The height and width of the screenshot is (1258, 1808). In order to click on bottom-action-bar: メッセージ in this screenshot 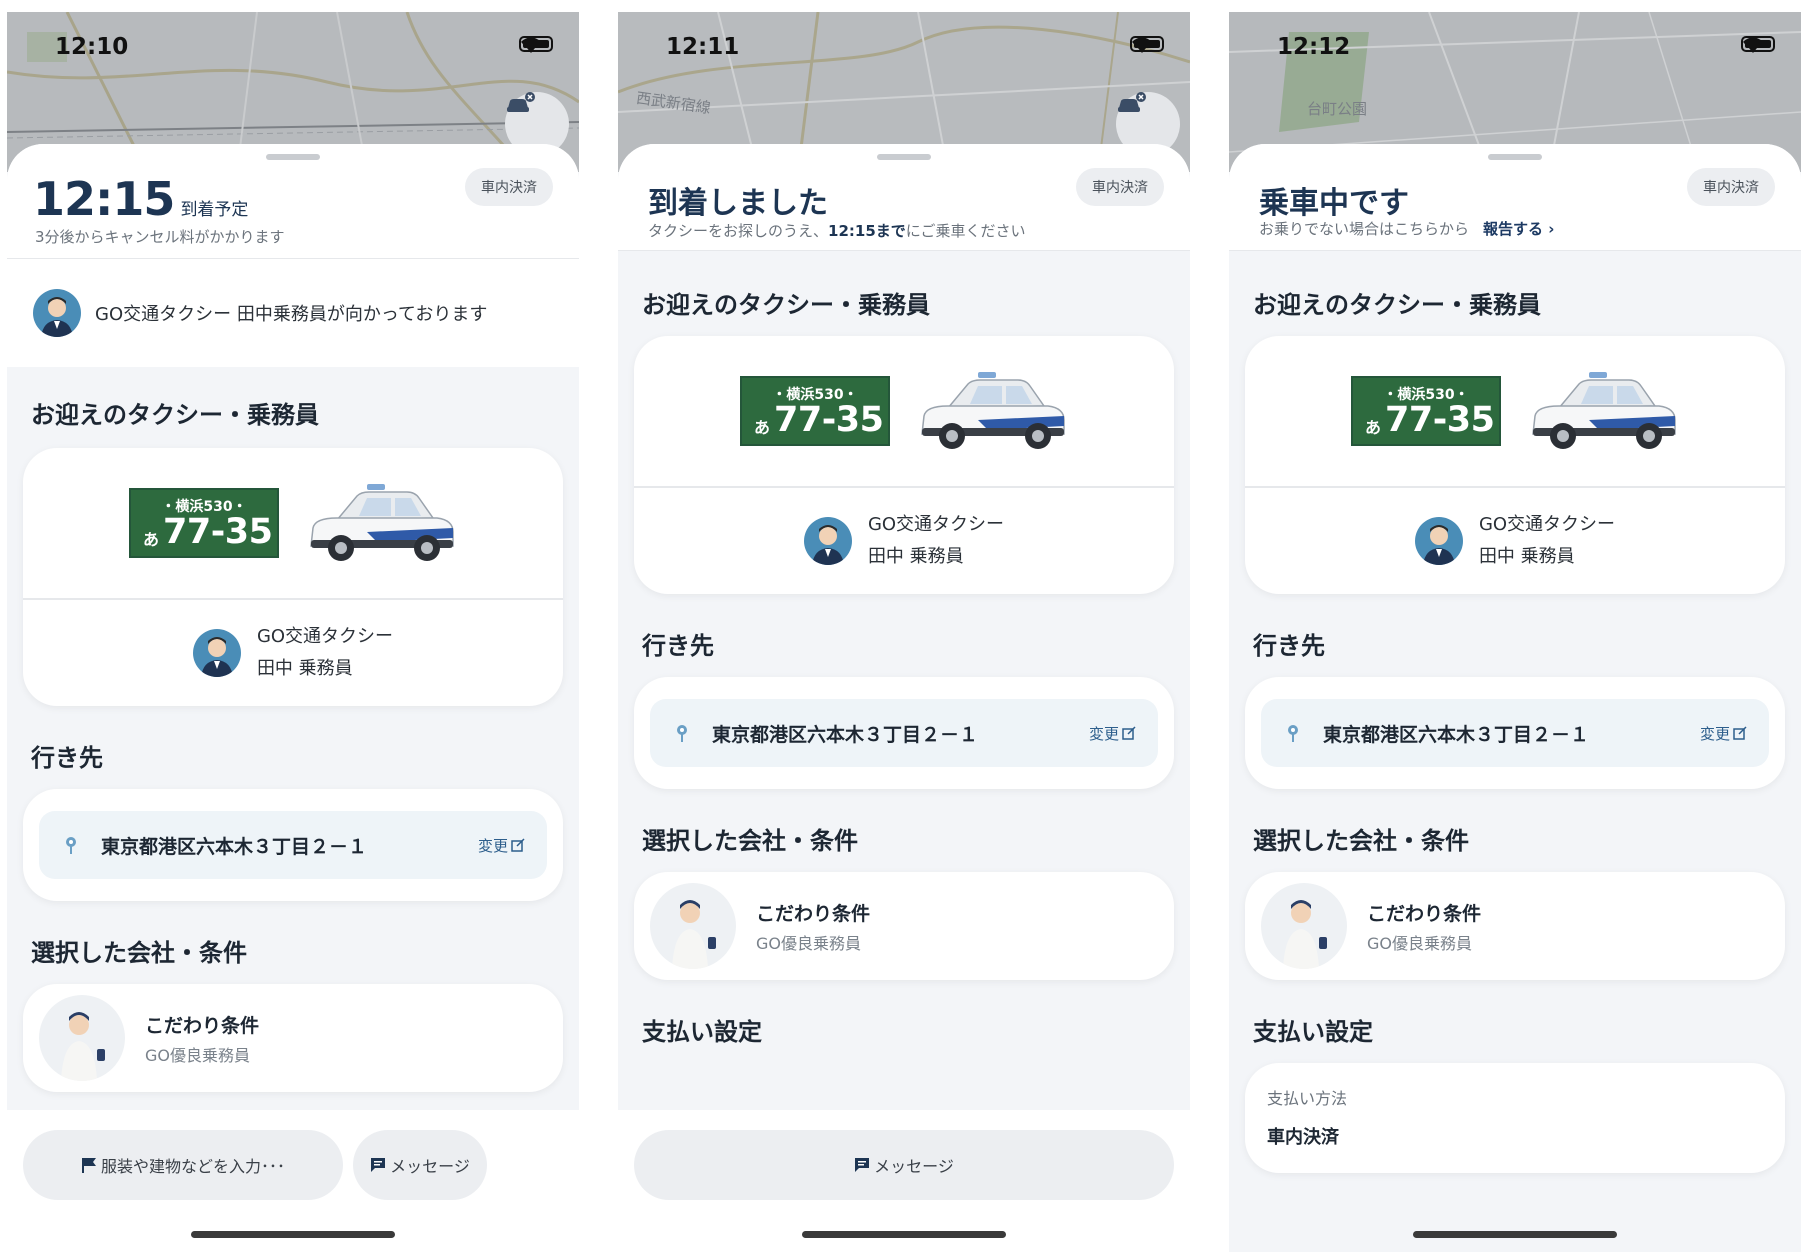, I will do `click(904, 1181)`.